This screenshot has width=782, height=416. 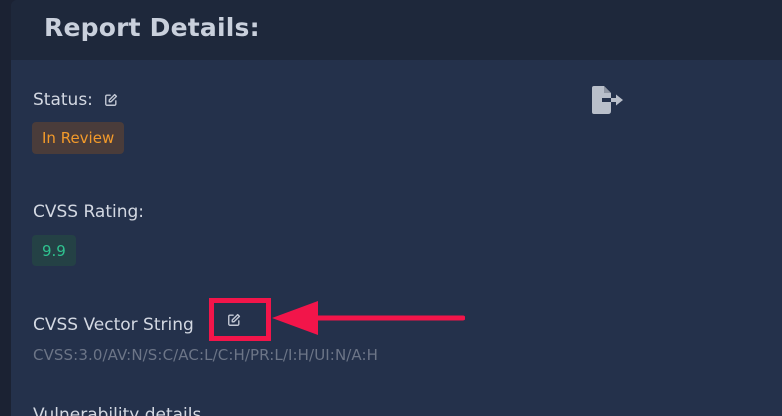 What do you see at coordinates (607, 100) in the screenshot?
I see `file-export-icon` at bounding box center [607, 100].